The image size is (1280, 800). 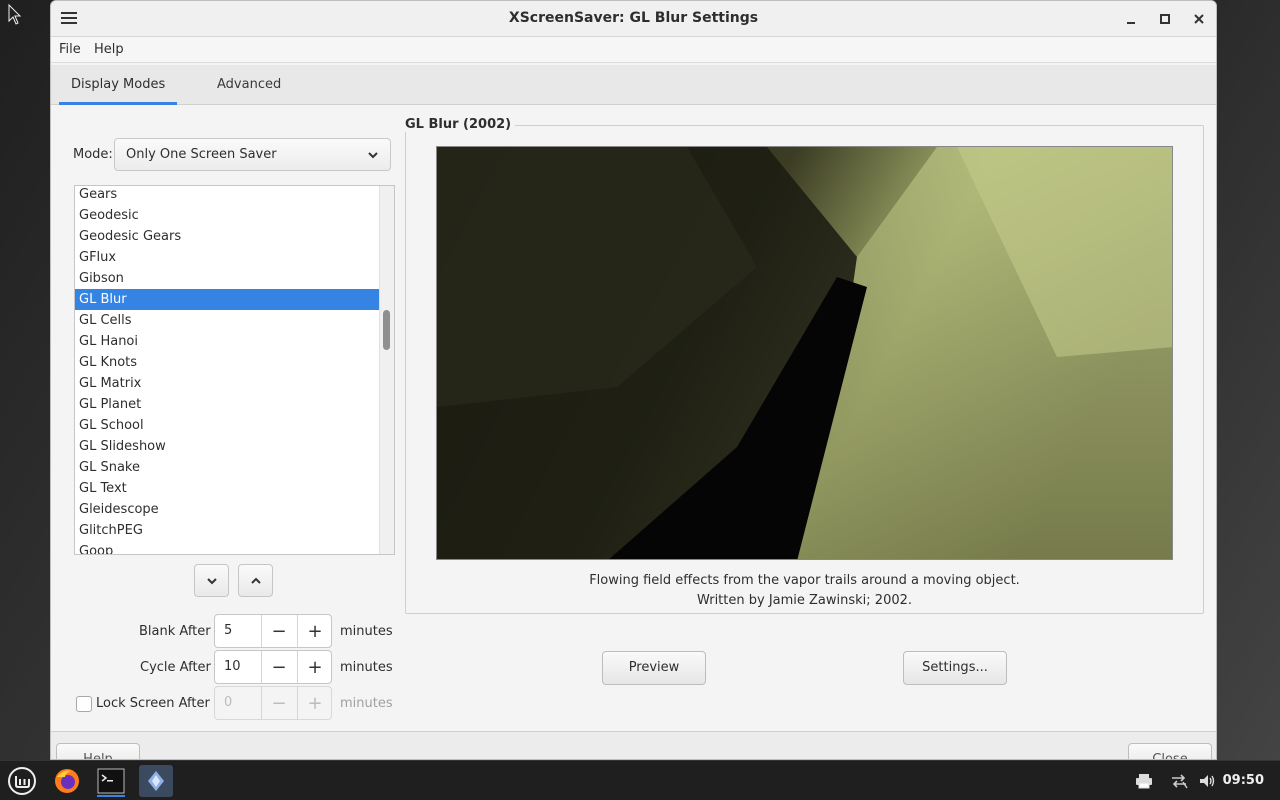 What do you see at coordinates (228, 630) in the screenshot?
I see `blank-after-value: 5` at bounding box center [228, 630].